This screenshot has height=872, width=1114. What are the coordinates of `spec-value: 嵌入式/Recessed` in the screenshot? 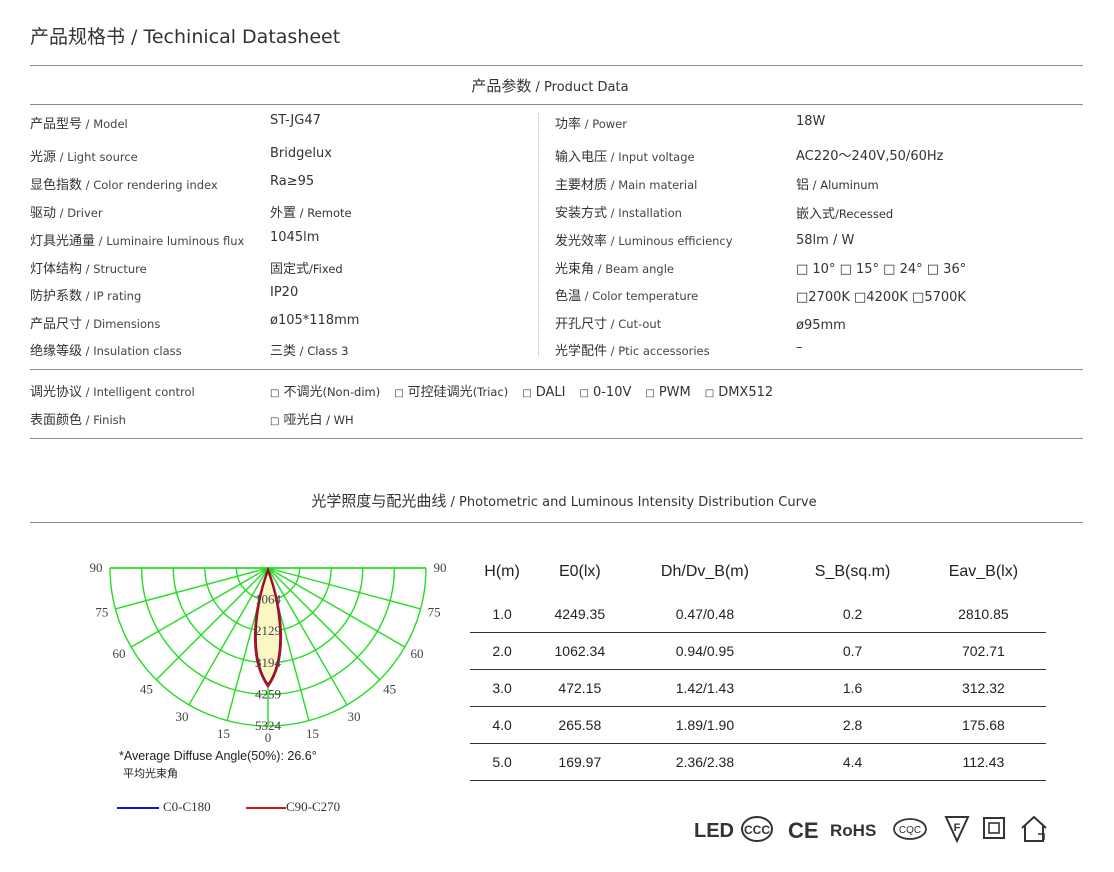 It's located at (844, 212).